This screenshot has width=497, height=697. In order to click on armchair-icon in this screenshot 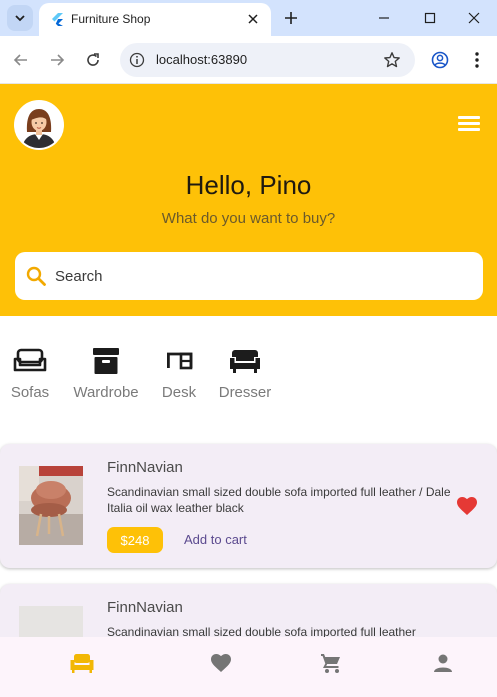, I will do `click(245, 361)`.